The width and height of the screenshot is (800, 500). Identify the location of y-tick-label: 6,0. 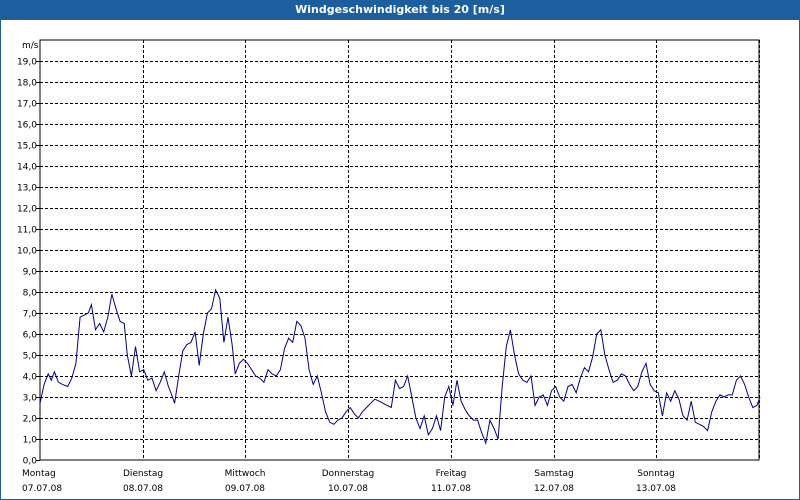
(30, 336).